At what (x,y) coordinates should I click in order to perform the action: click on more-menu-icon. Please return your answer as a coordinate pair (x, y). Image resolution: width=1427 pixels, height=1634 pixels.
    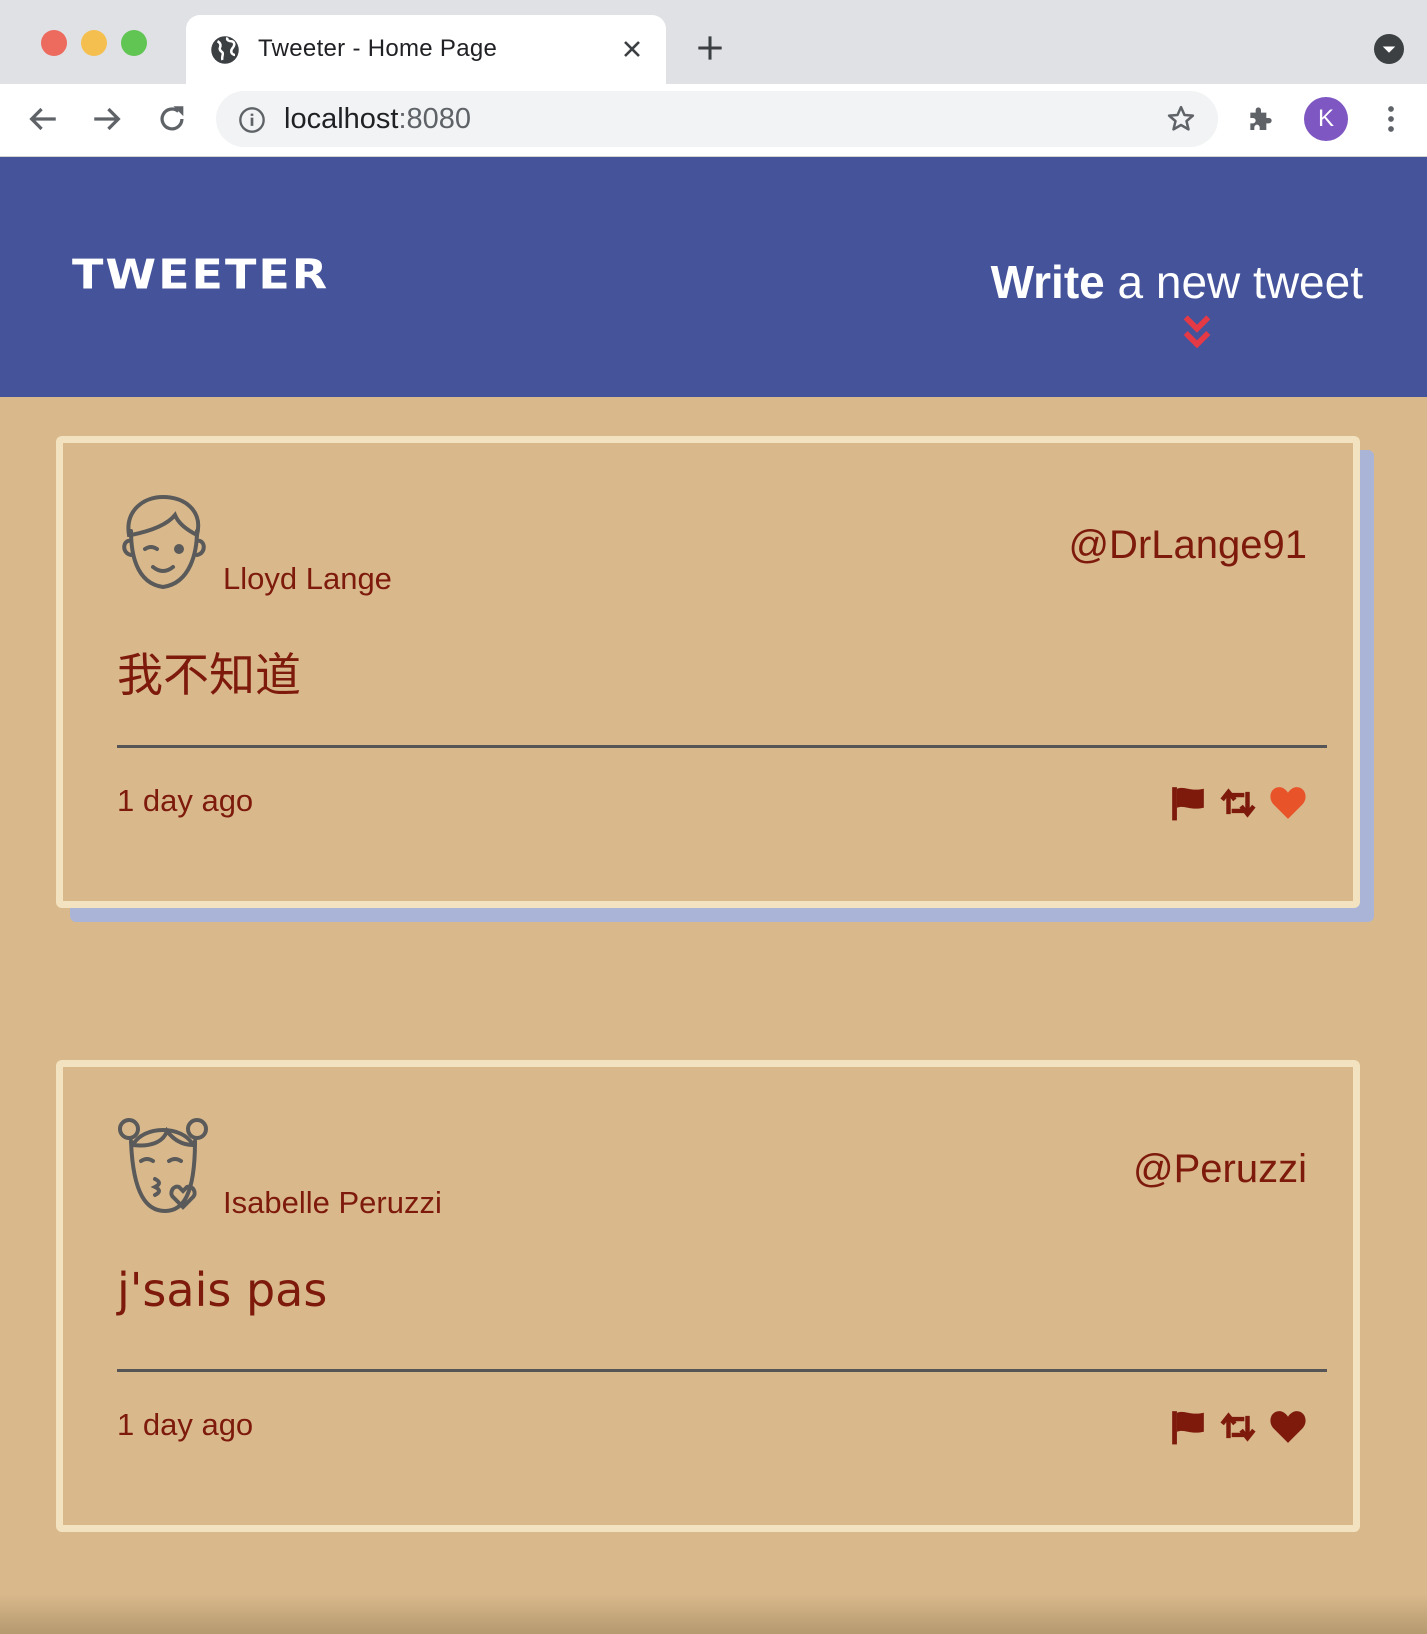
    Looking at the image, I should click on (1391, 119).